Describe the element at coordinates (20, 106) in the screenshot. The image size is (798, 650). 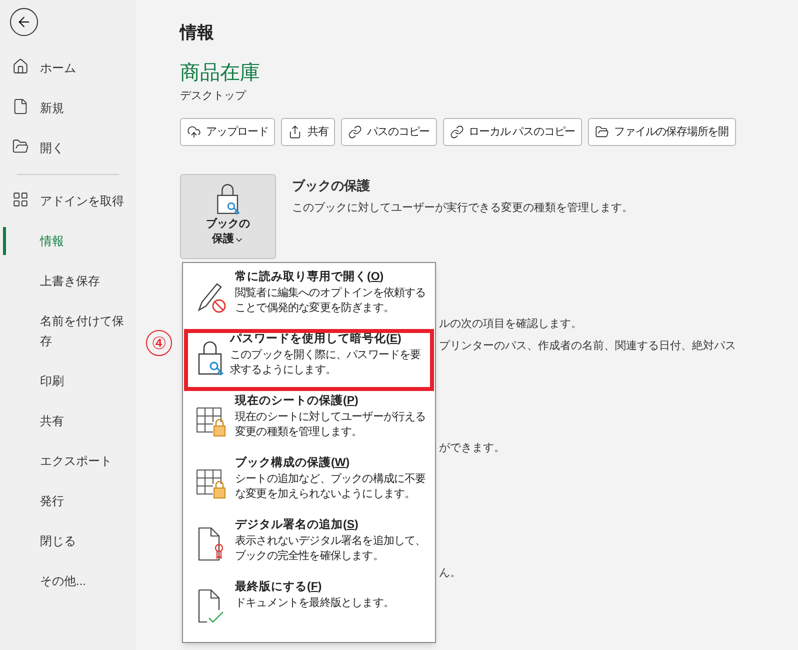
I see `document-icon` at that location.